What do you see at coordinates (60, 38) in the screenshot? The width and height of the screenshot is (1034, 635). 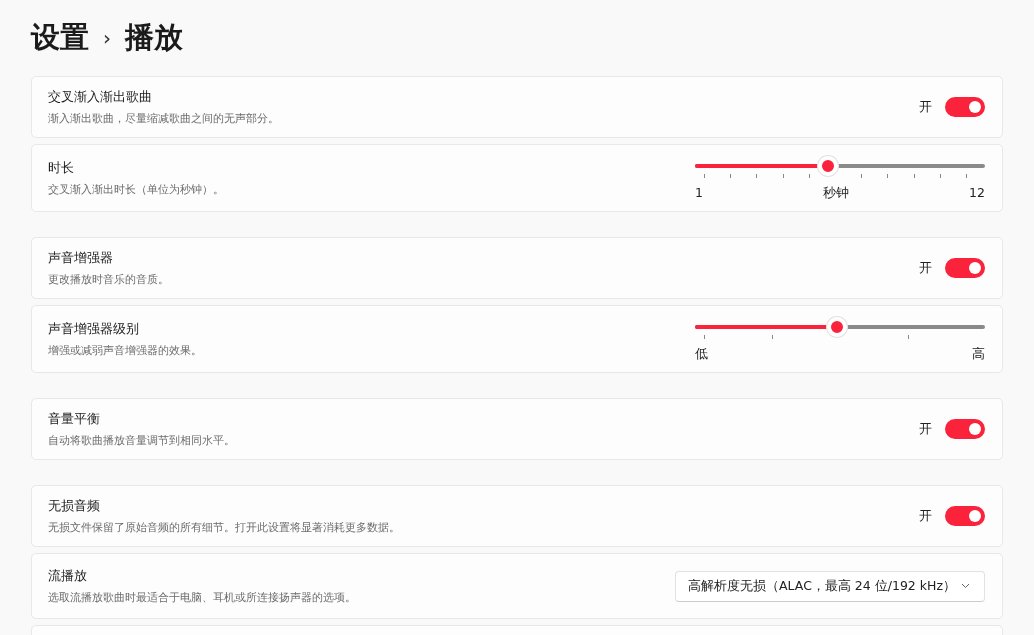 I see `breadcrumb-parent: 设置` at bounding box center [60, 38].